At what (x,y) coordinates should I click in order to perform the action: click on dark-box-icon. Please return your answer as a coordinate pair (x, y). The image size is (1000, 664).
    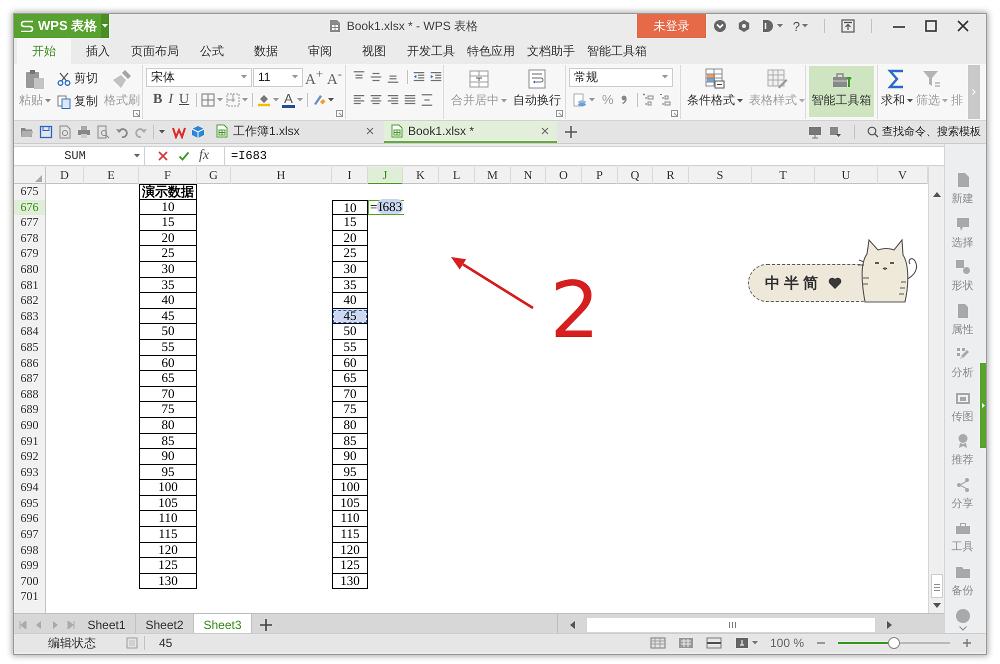
    Looking at the image, I should click on (742, 643).